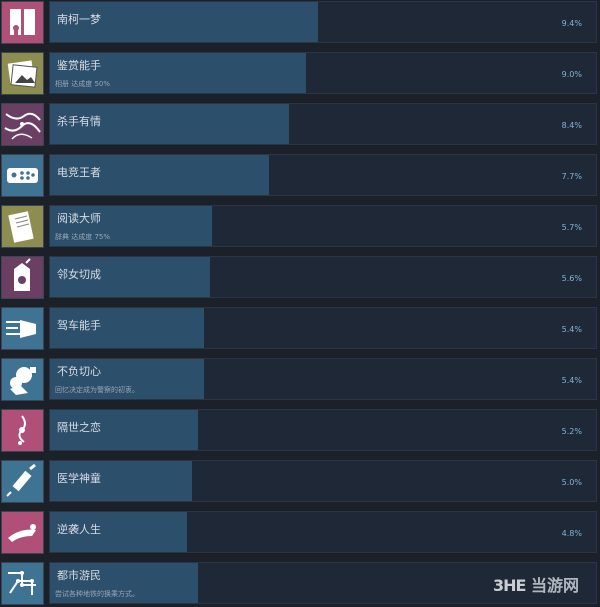  What do you see at coordinates (97, 390) in the screenshot?
I see `achievement-subtitle: 回忆决定成为警察的初衷。` at bounding box center [97, 390].